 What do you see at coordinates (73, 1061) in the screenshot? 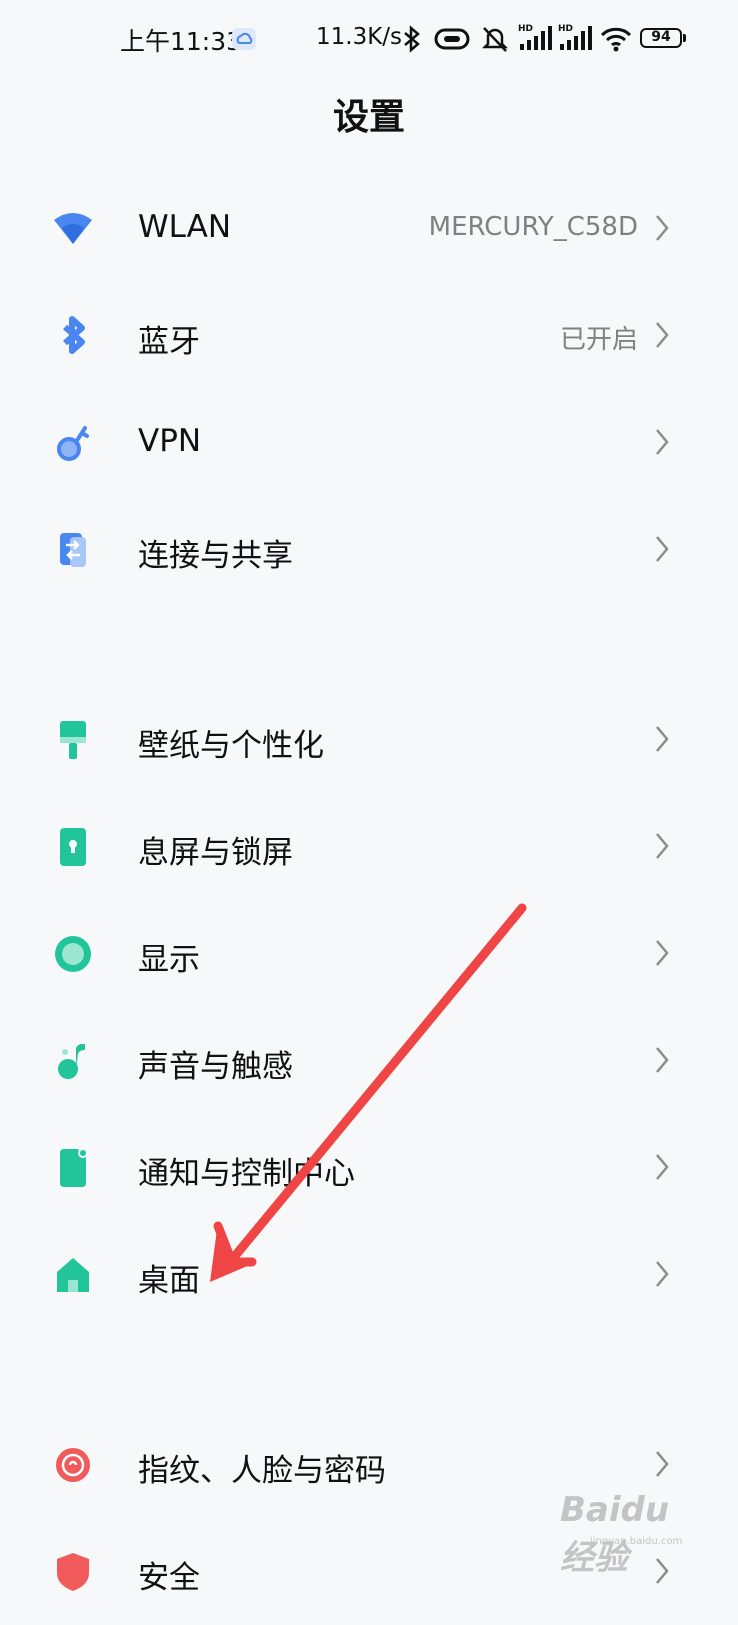
I see `music-note-icon` at bounding box center [73, 1061].